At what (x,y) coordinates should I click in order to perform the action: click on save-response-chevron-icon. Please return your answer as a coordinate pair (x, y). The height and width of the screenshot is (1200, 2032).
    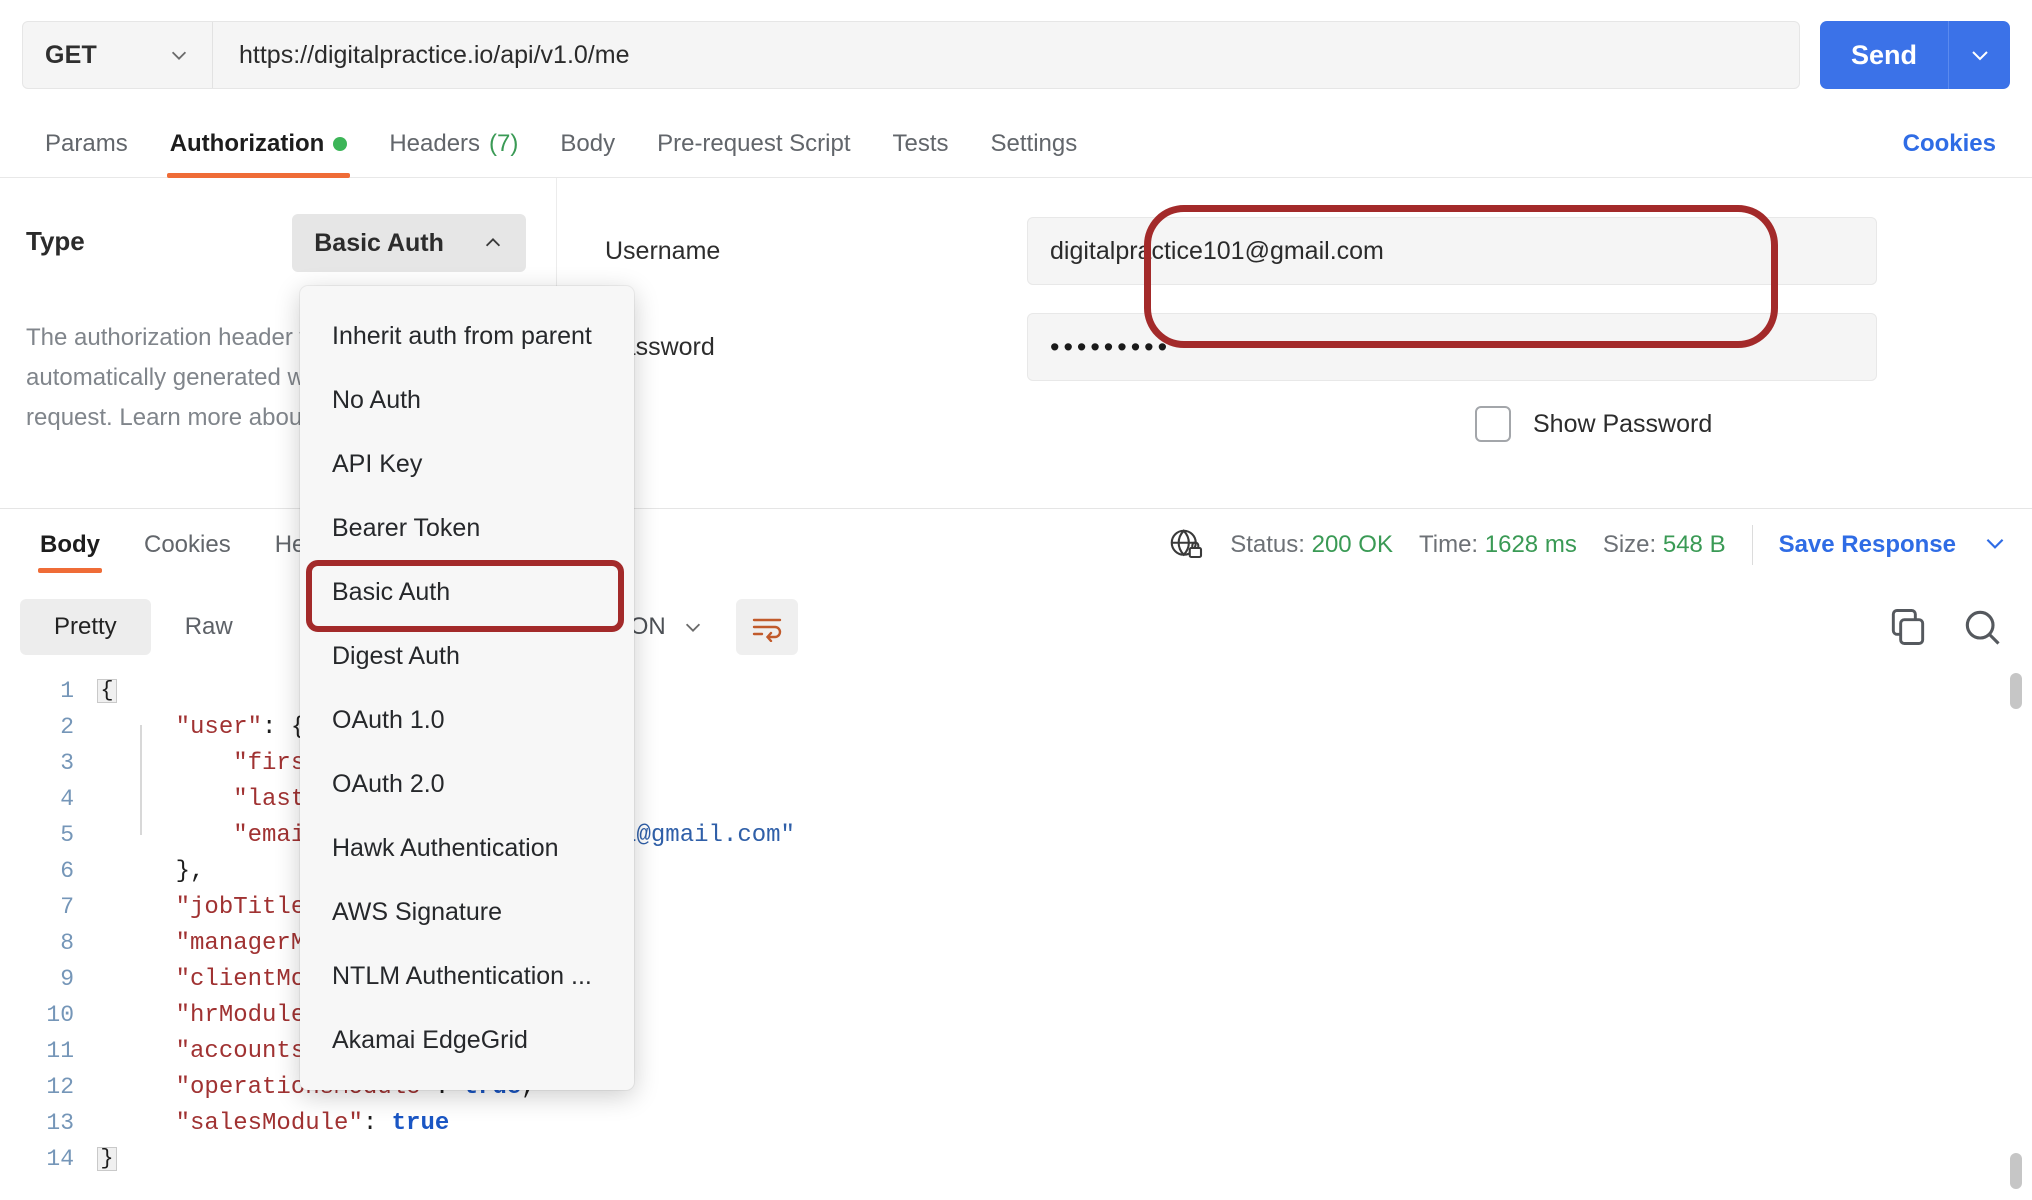
    Looking at the image, I should click on (1995, 545).